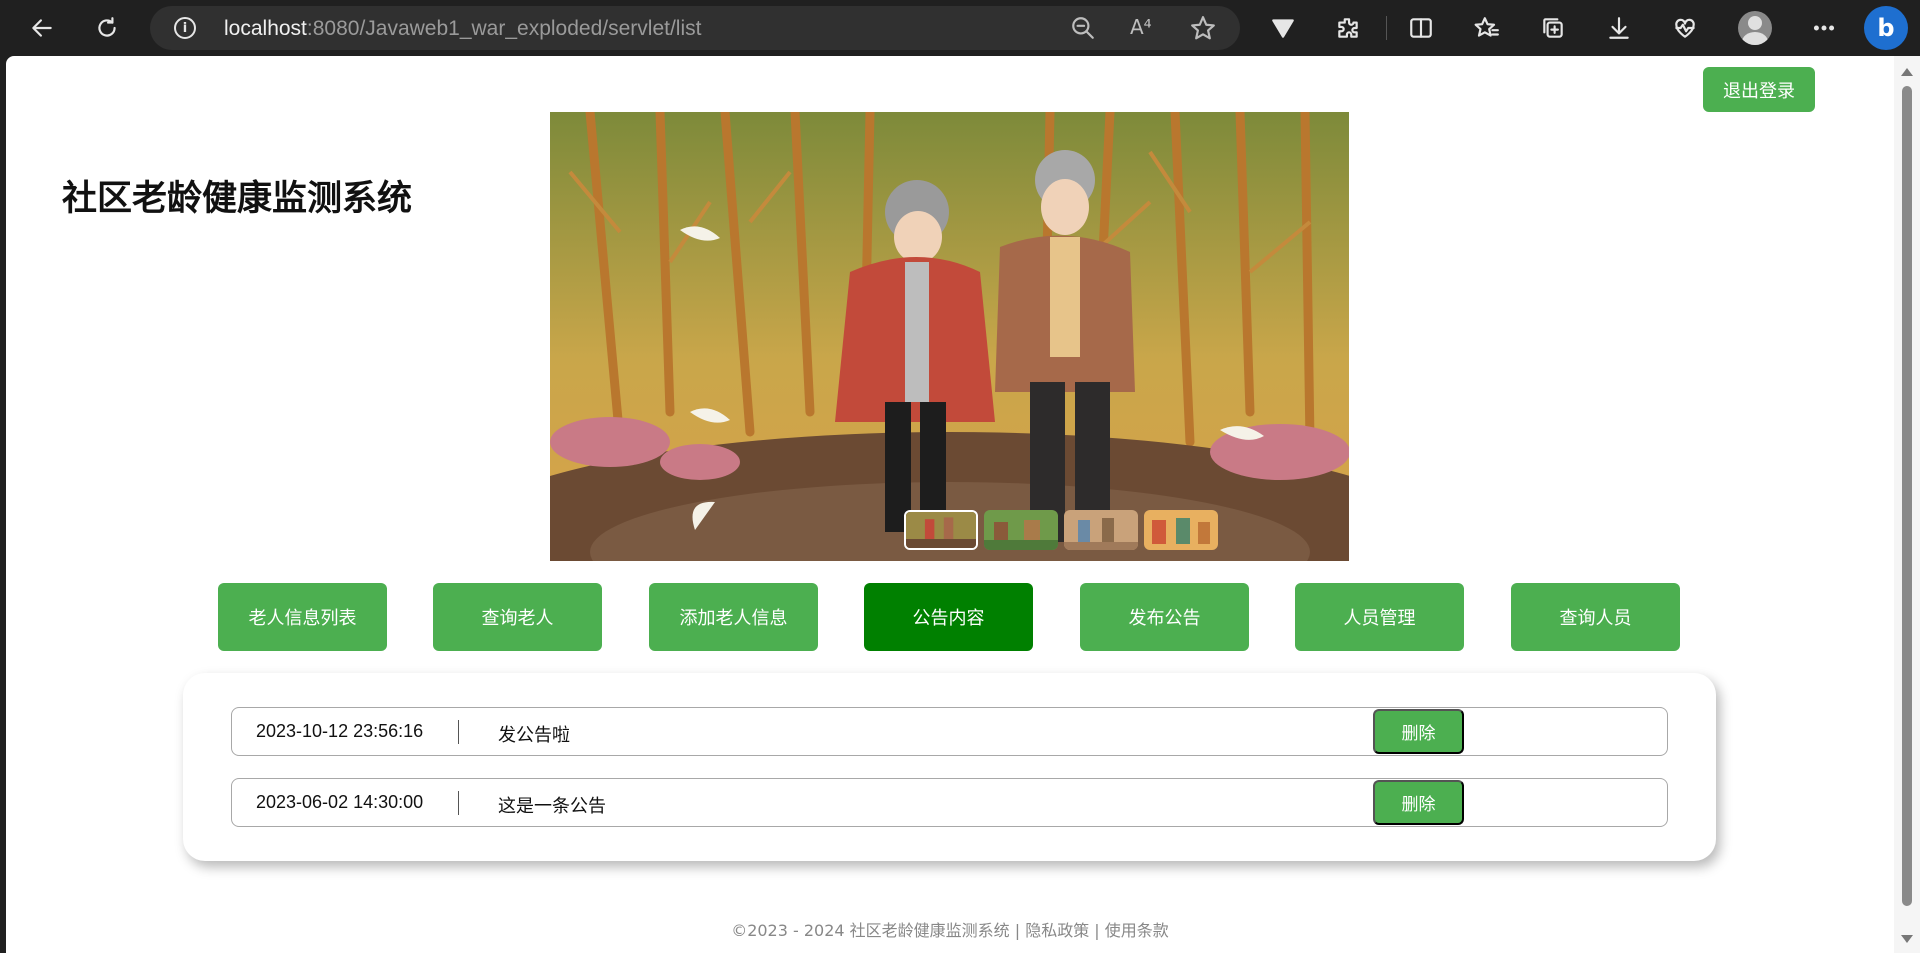 This screenshot has height=953, width=1920. Describe the element at coordinates (1886, 28) in the screenshot. I see `bing-copilot-icon: b` at that location.